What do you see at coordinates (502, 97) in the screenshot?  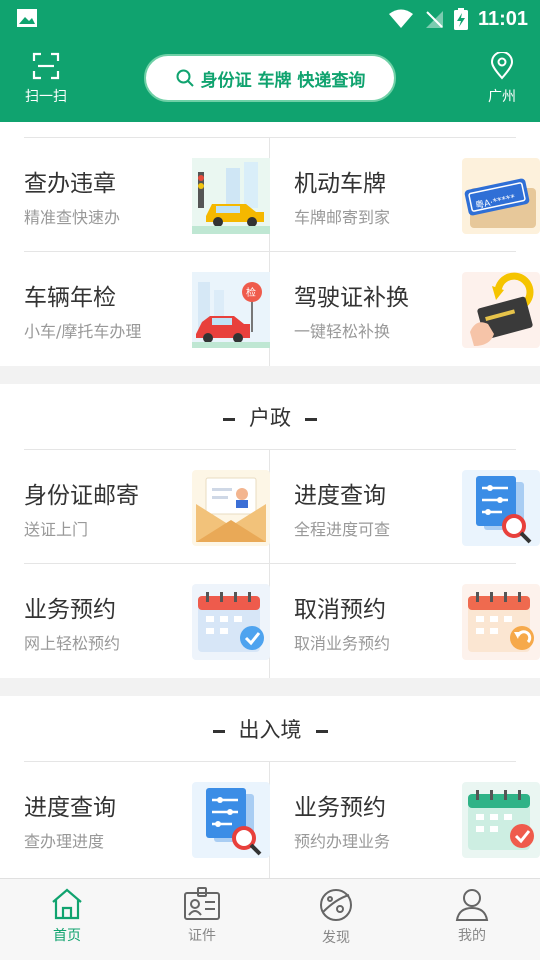 I see `location-label: 广州` at bounding box center [502, 97].